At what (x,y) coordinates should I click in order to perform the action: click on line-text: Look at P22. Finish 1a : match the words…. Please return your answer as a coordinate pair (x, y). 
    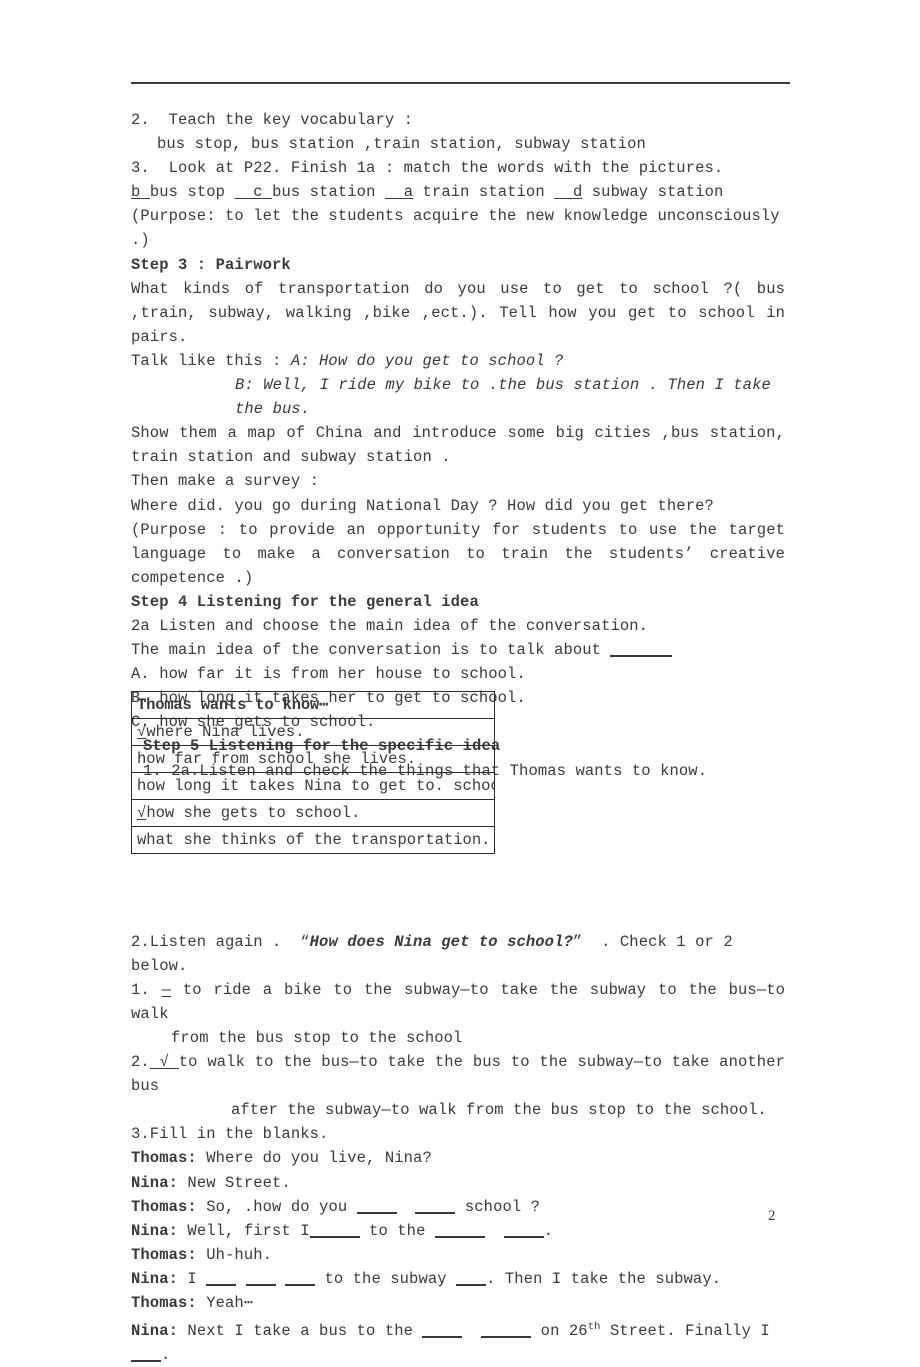
    Looking at the image, I should click on (446, 168).